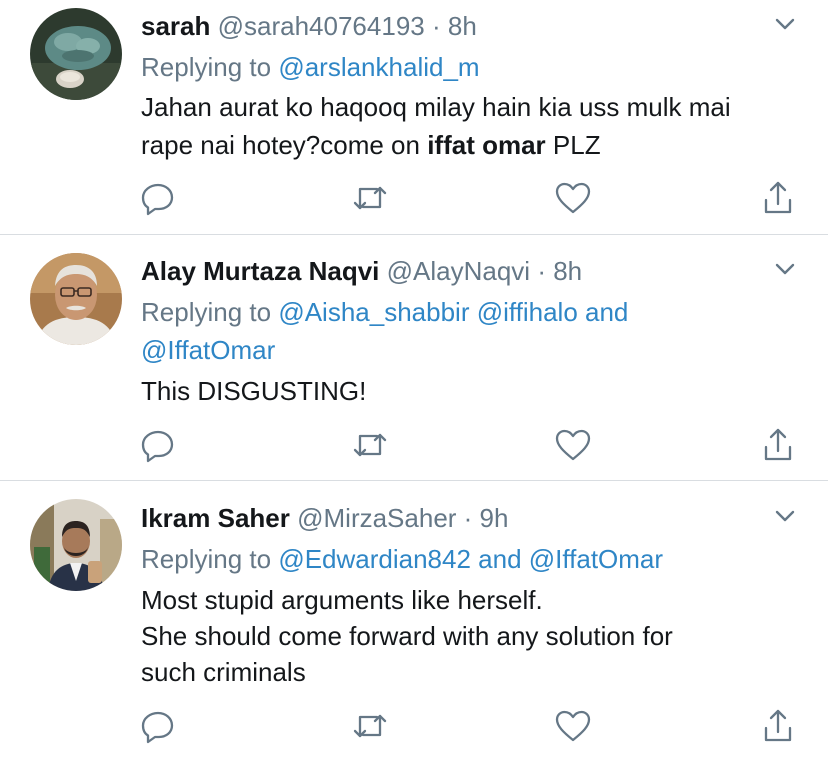 The height and width of the screenshot is (762, 828). What do you see at coordinates (175, 26) in the screenshot?
I see `author-name: sarah` at bounding box center [175, 26].